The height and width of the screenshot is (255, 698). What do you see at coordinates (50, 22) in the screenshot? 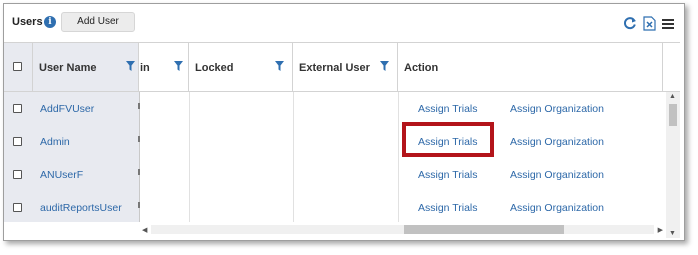
I see `info-icon: i` at bounding box center [50, 22].